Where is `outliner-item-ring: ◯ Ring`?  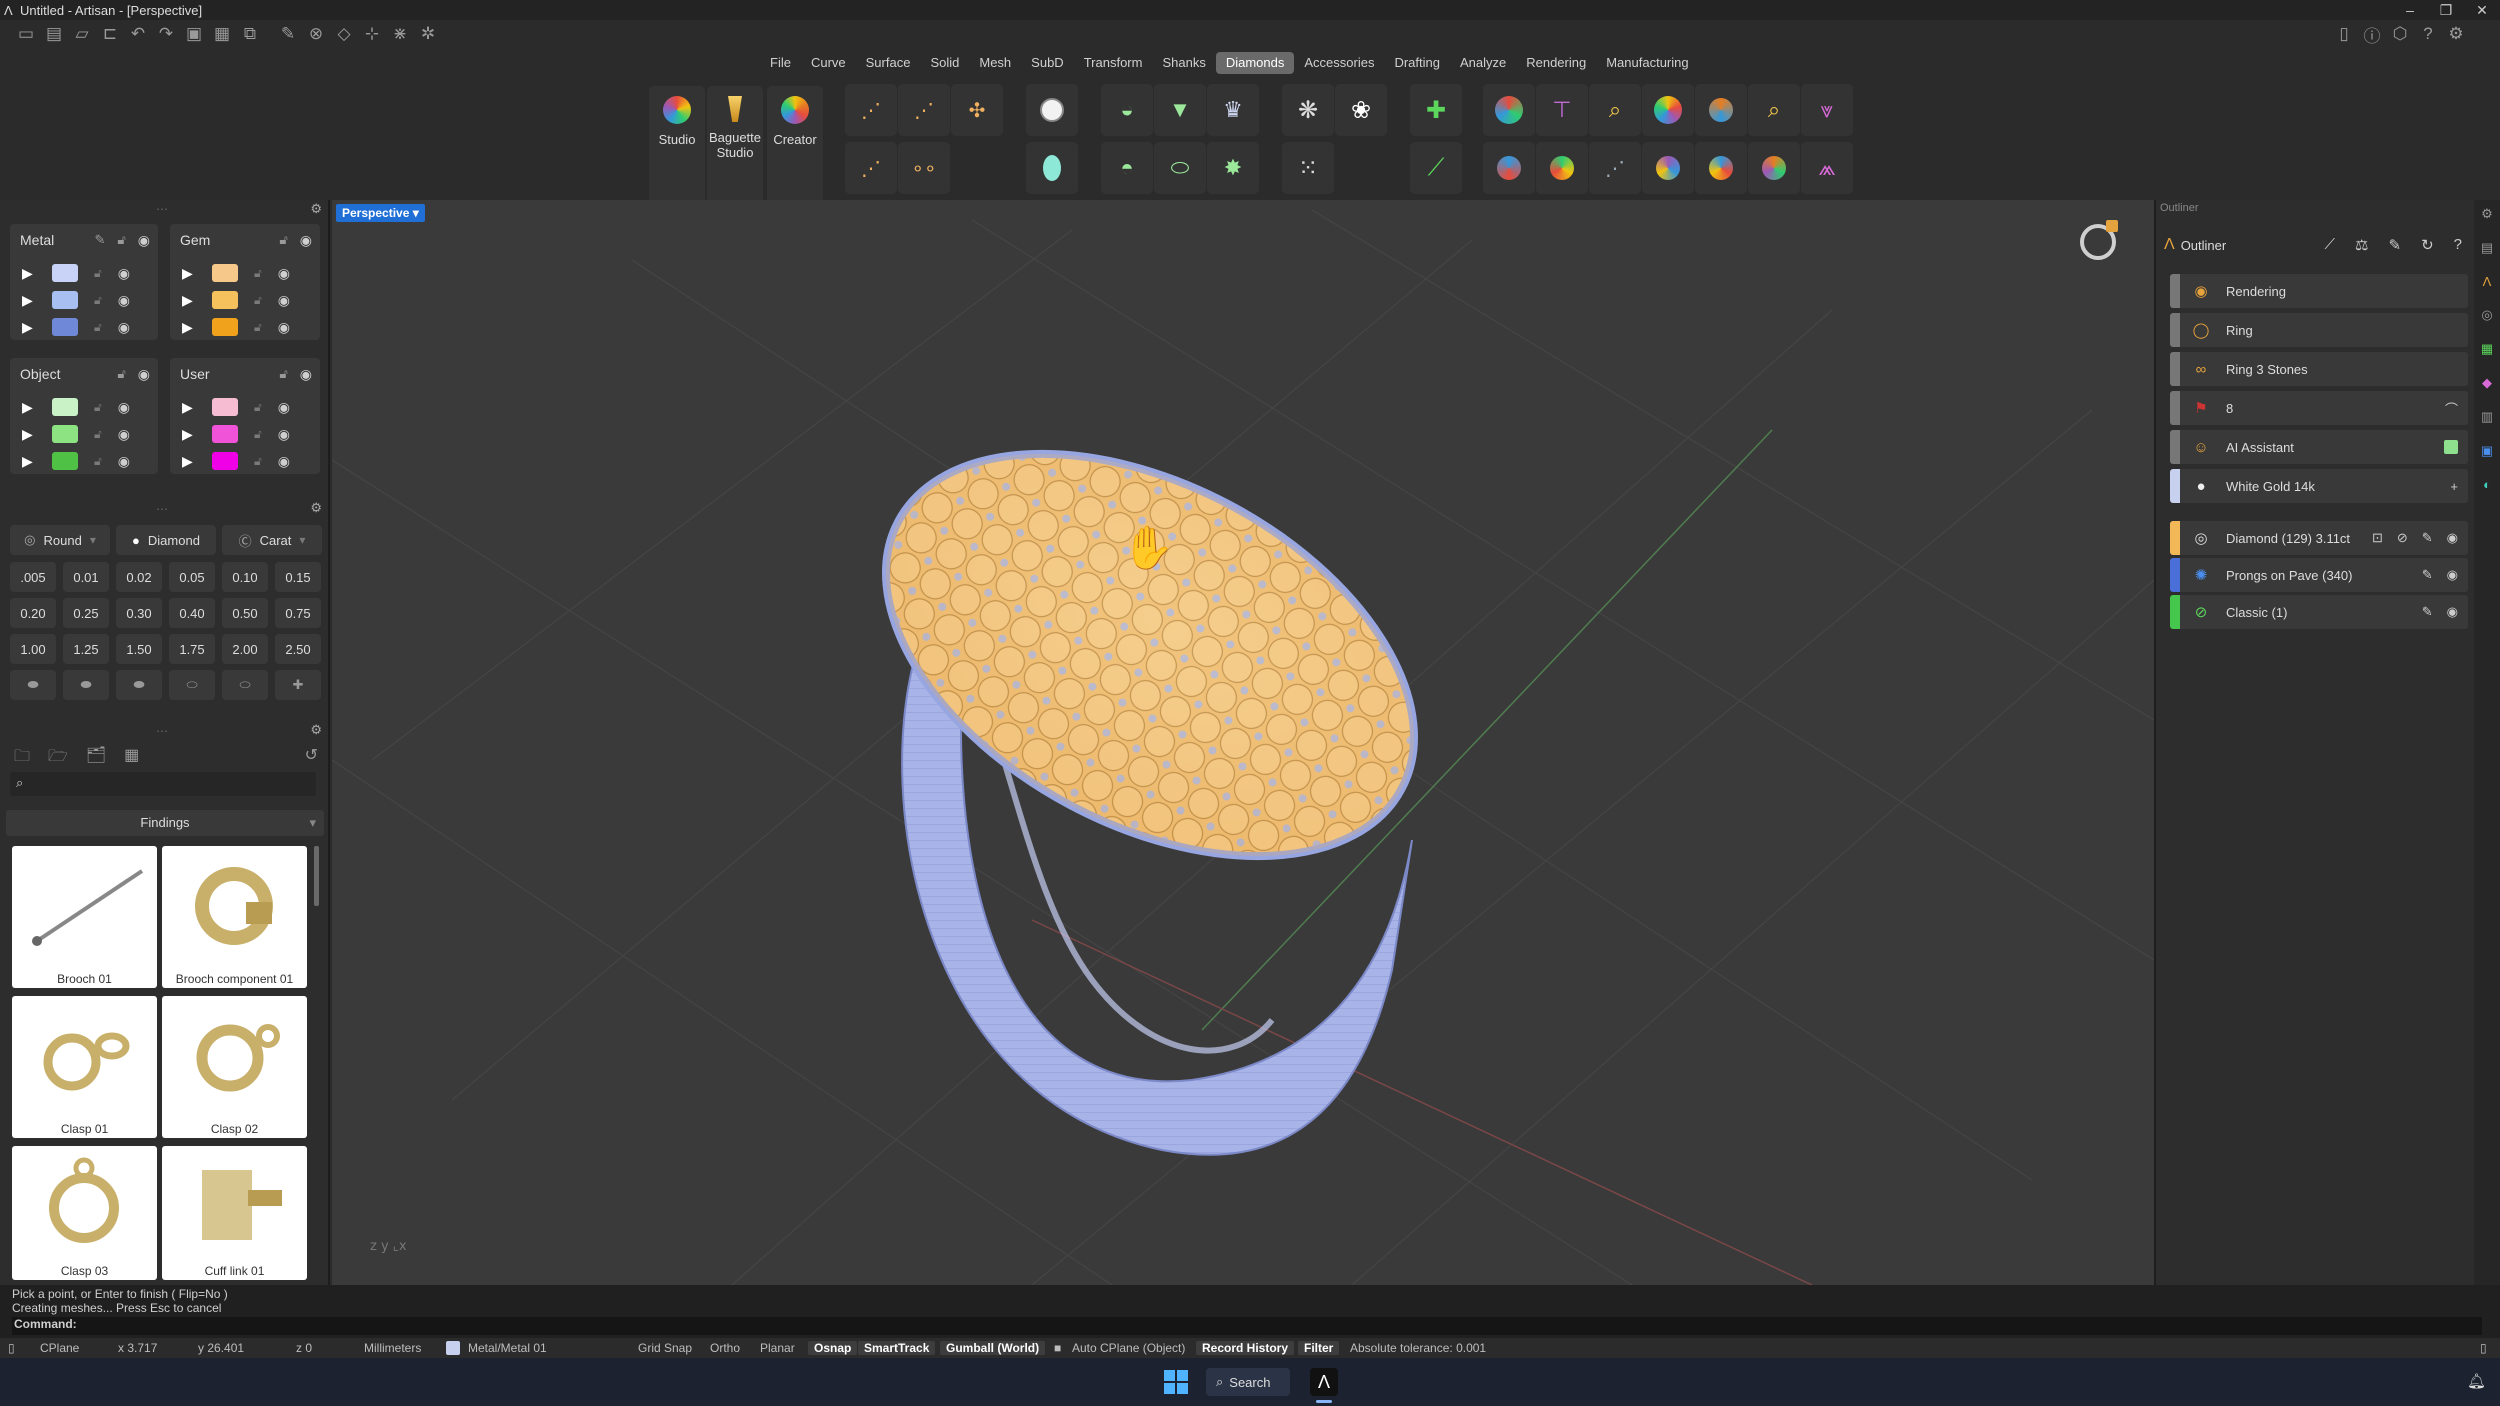 outliner-item-ring: ◯ Ring is located at coordinates (2319, 330).